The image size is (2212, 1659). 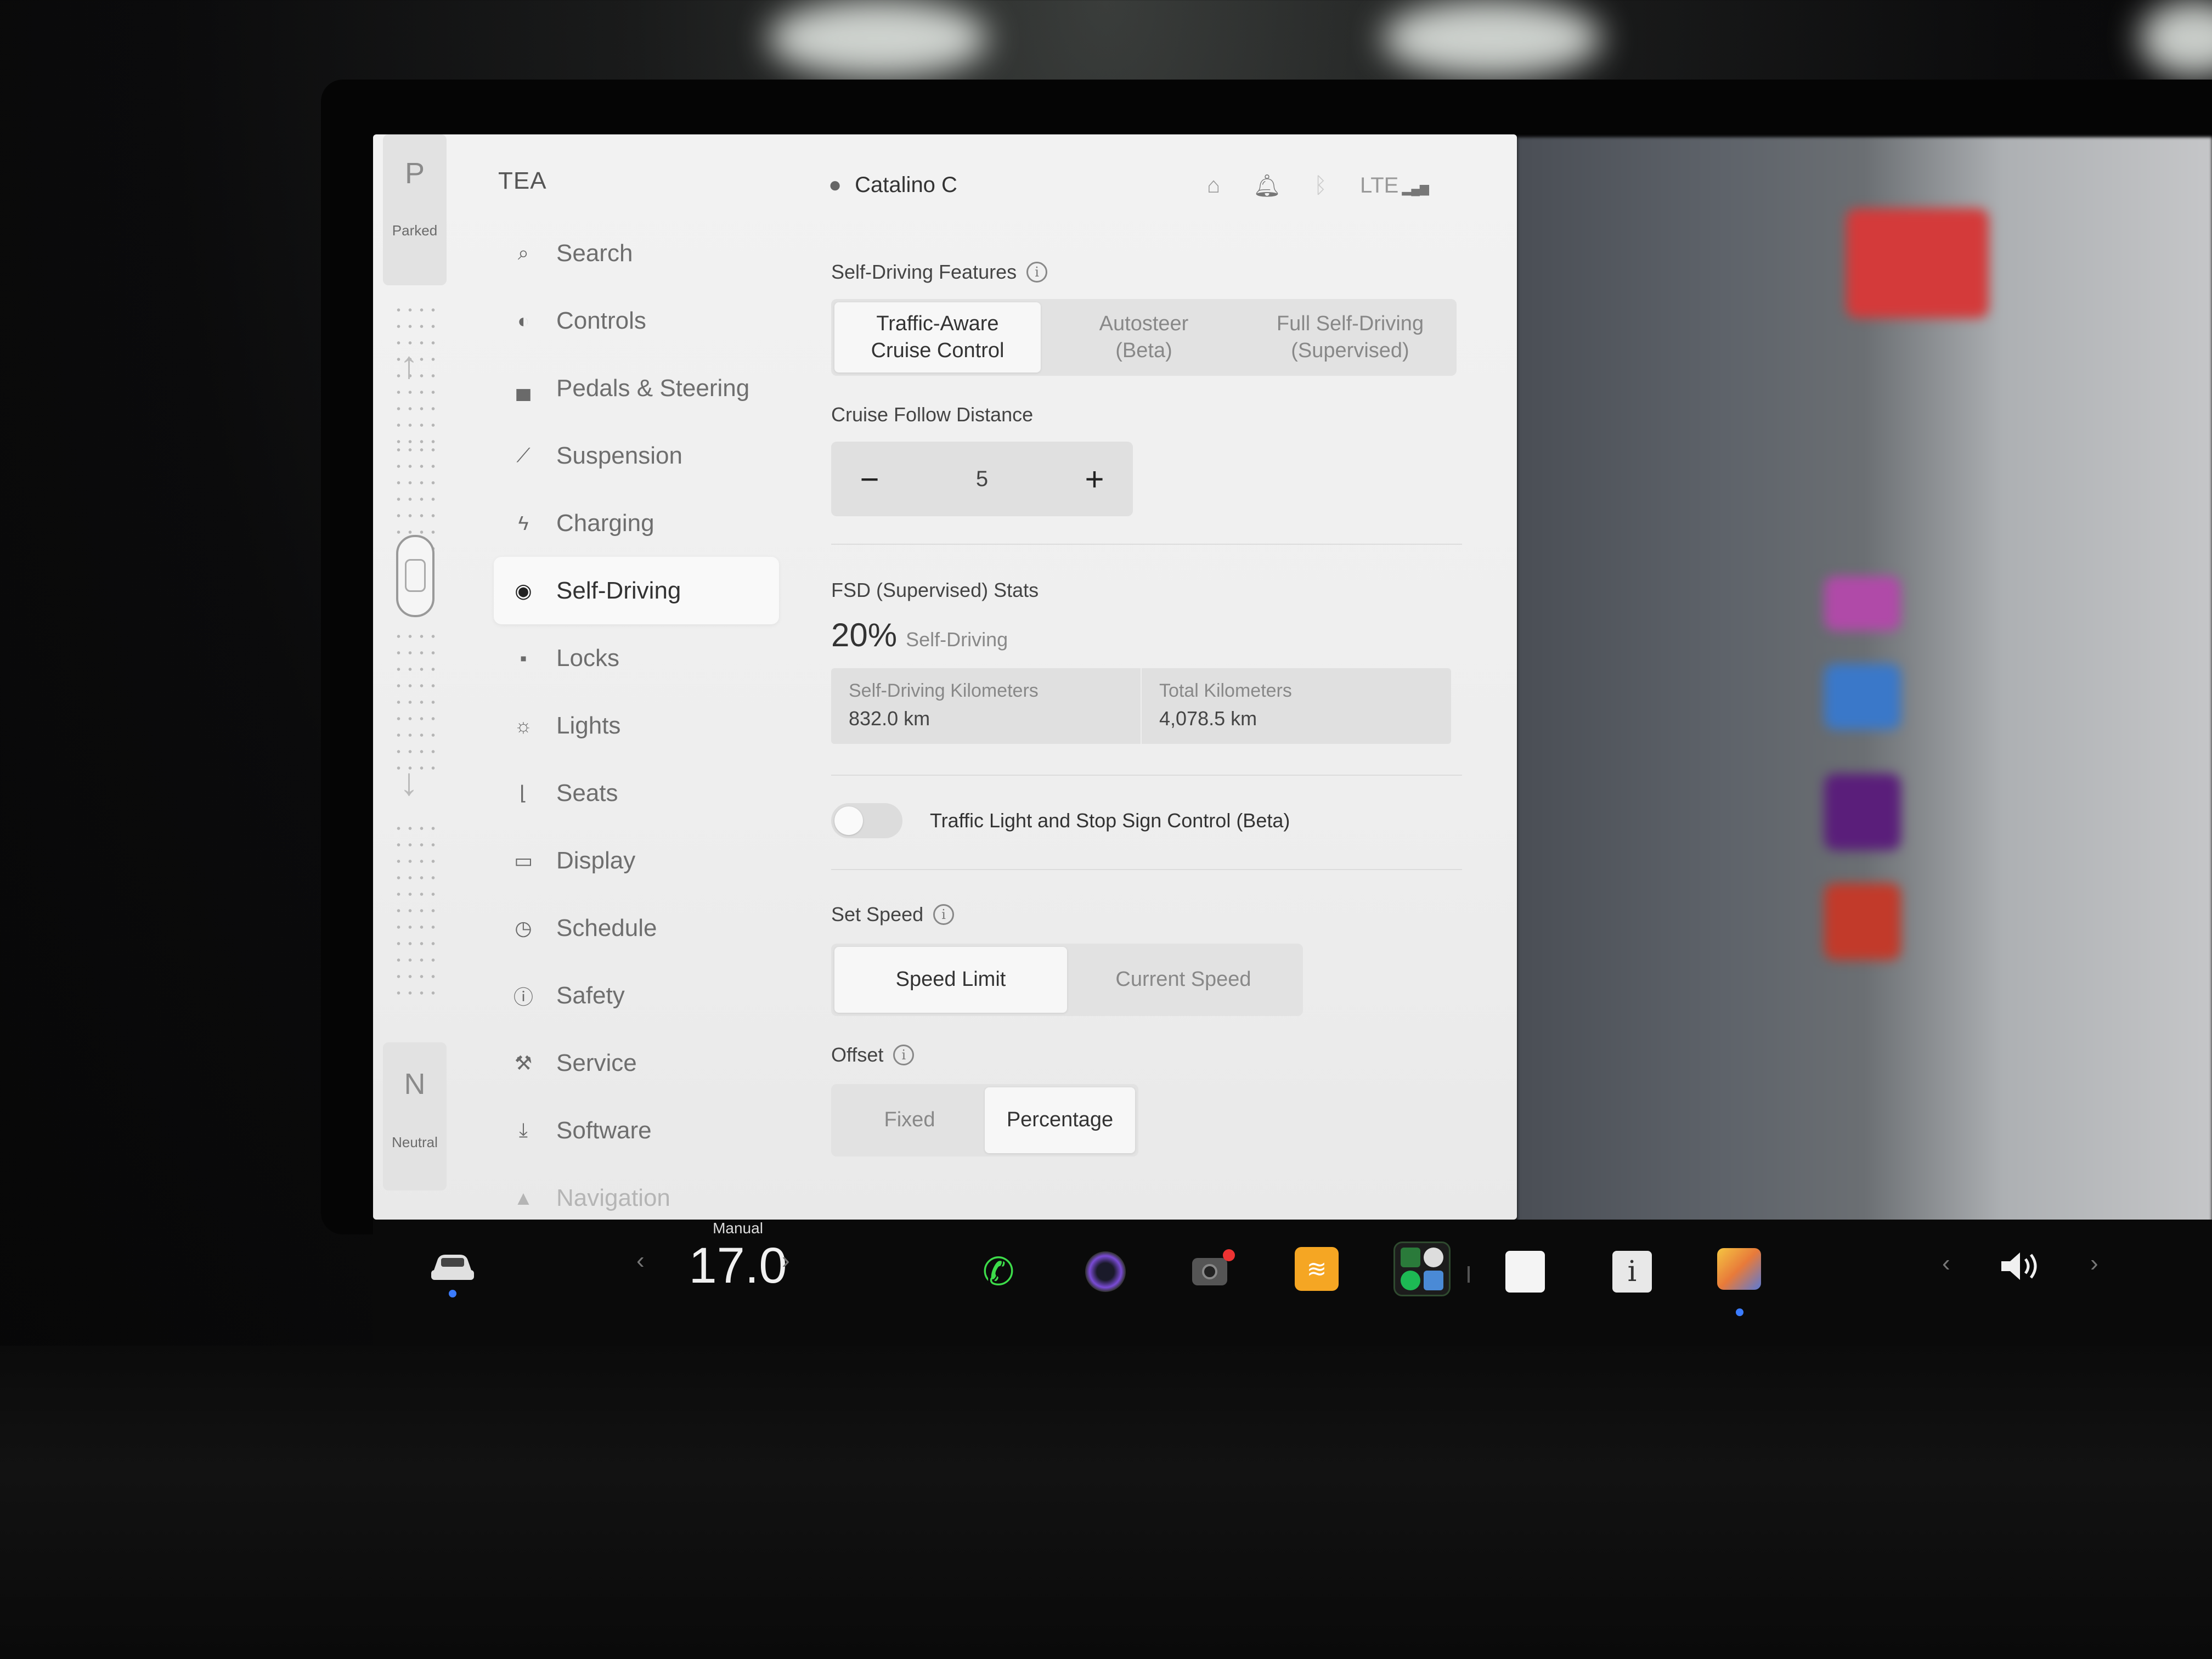 I want to click on bluetooth-icon: ᛒ, so click(x=1321, y=186).